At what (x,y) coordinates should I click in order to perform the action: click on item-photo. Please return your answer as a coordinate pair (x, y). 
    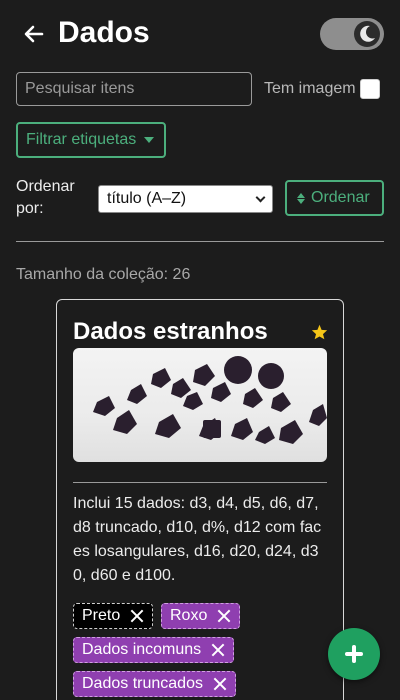
    Looking at the image, I should click on (200, 405).